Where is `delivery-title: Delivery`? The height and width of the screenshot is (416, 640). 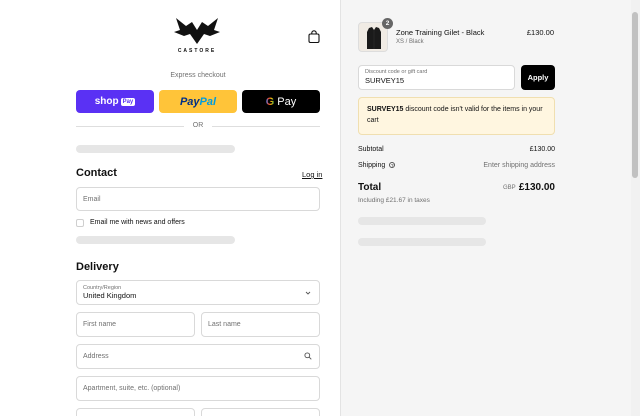 delivery-title: Delivery is located at coordinates (97, 267).